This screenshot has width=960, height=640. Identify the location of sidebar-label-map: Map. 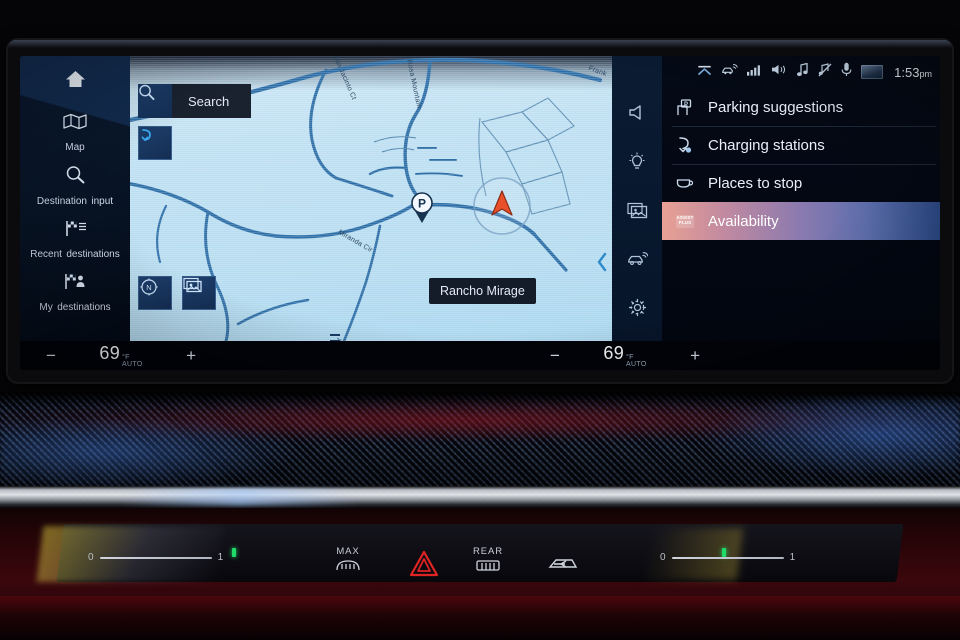
(75, 147).